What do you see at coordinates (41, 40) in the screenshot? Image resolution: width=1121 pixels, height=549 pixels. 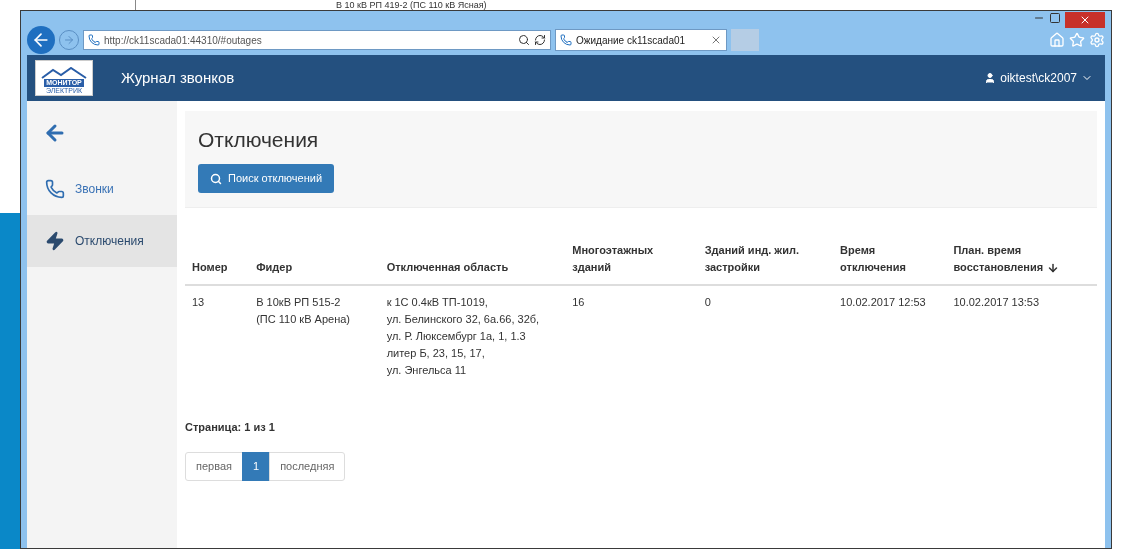 I see `back-button` at bounding box center [41, 40].